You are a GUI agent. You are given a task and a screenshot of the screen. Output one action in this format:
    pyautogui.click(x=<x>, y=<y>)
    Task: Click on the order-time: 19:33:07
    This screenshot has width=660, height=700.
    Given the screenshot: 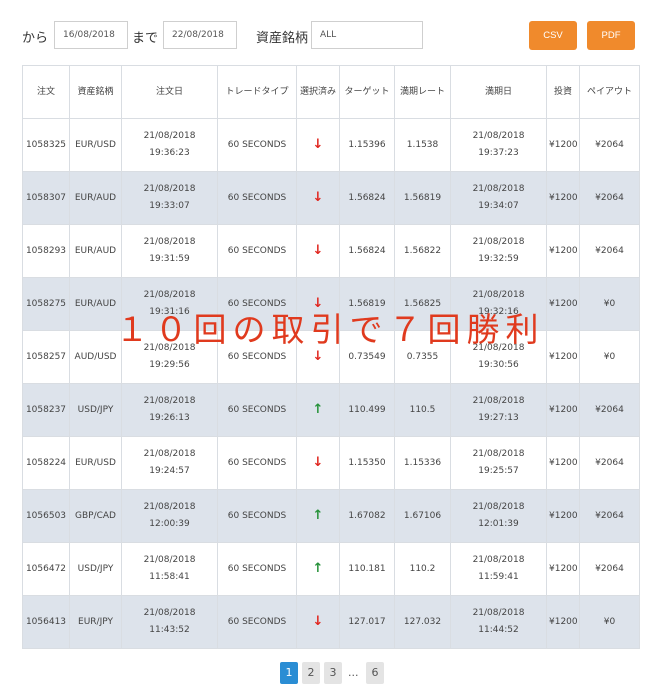 What is the action you would take?
    pyautogui.click(x=169, y=206)
    